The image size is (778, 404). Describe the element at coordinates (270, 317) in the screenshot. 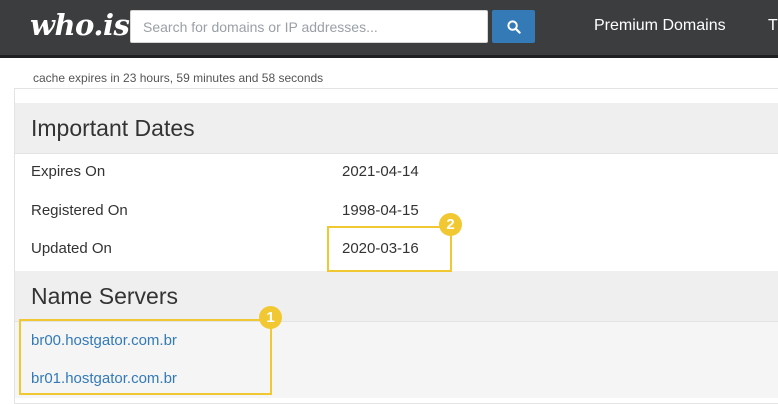

I see `annotation-badge-1: 1` at that location.